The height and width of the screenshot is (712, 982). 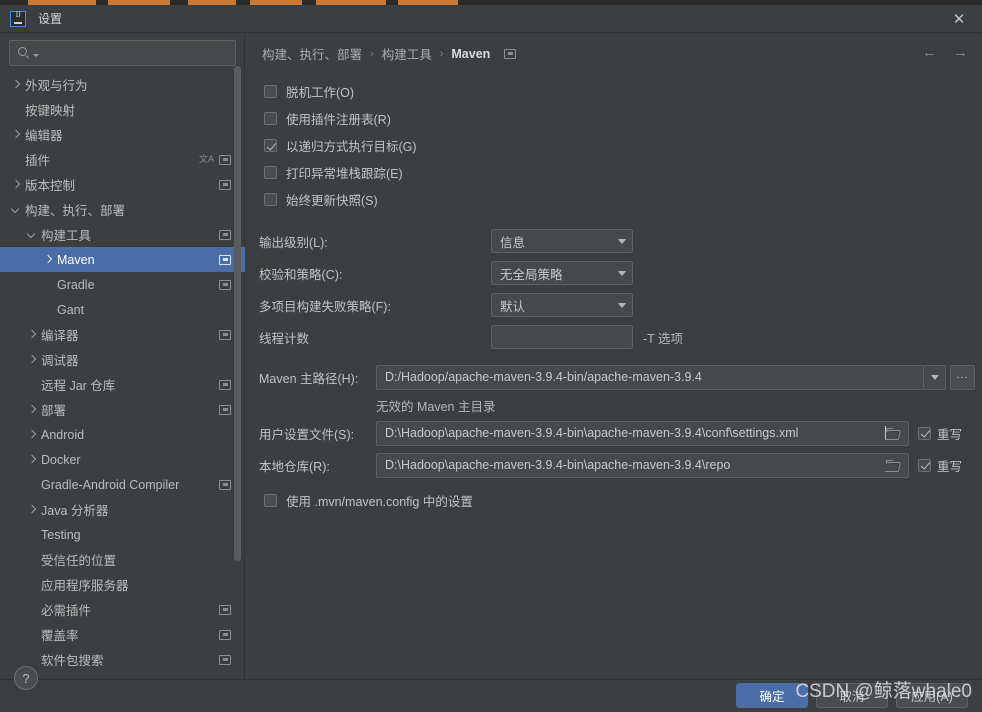 What do you see at coordinates (75, 211) in the screenshot?
I see `sidebar-item-label: 构建、执行、部署` at bounding box center [75, 211].